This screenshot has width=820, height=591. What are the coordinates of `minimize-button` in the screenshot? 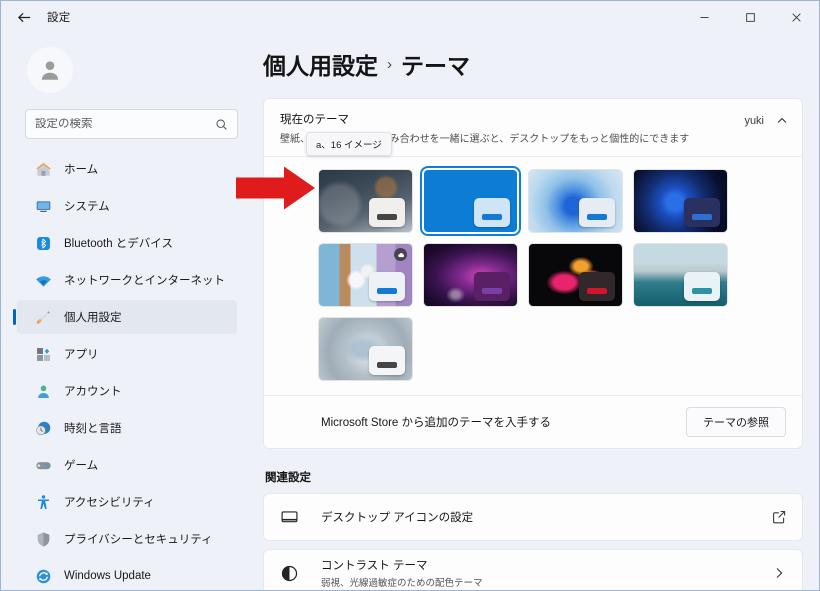 It's located at (704, 17).